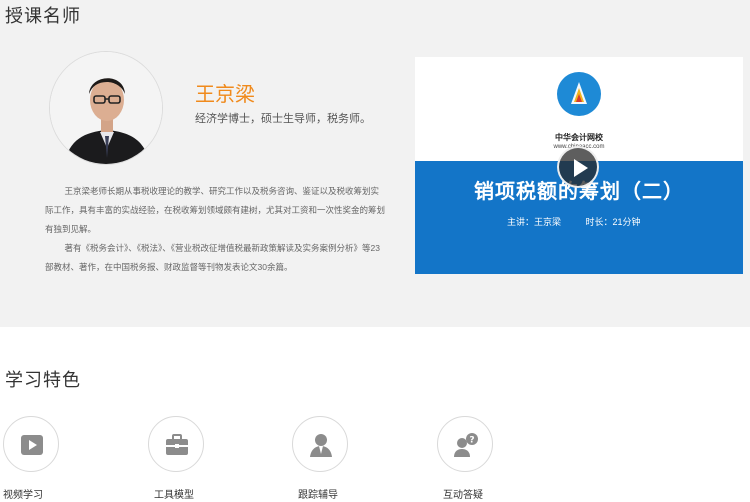 This screenshot has height=502, width=750. I want to click on feature-tracking-tutoring: 跟踪辅导, so click(322, 458).